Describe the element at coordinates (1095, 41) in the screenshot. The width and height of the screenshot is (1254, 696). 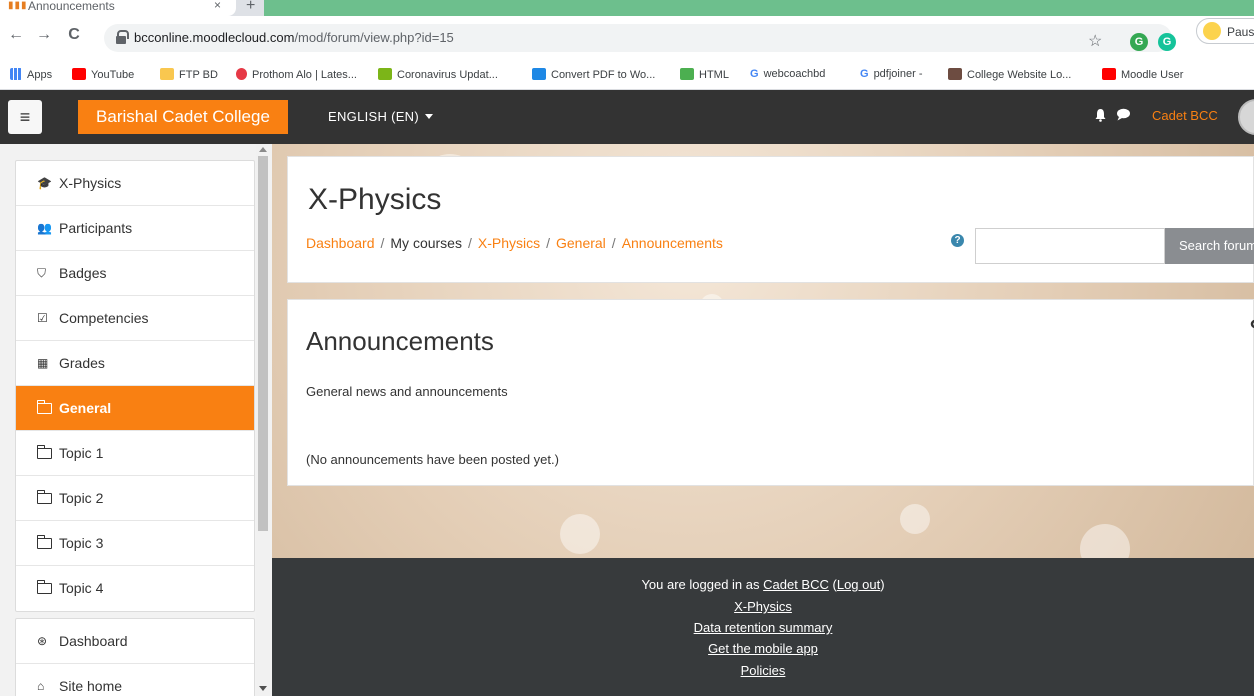
I see `bookmark-star-icon: ☆` at that location.